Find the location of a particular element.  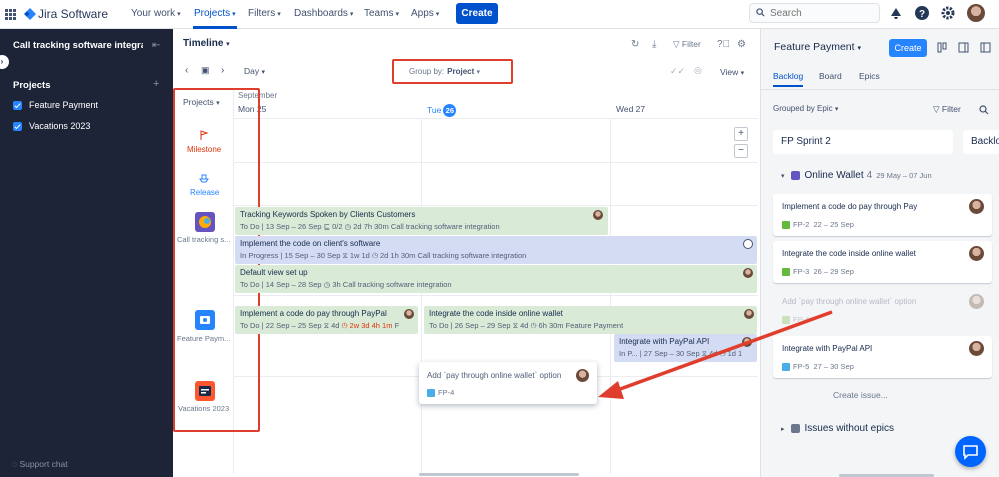

nav-teams: Teams ▾ is located at coordinates (381, 13).